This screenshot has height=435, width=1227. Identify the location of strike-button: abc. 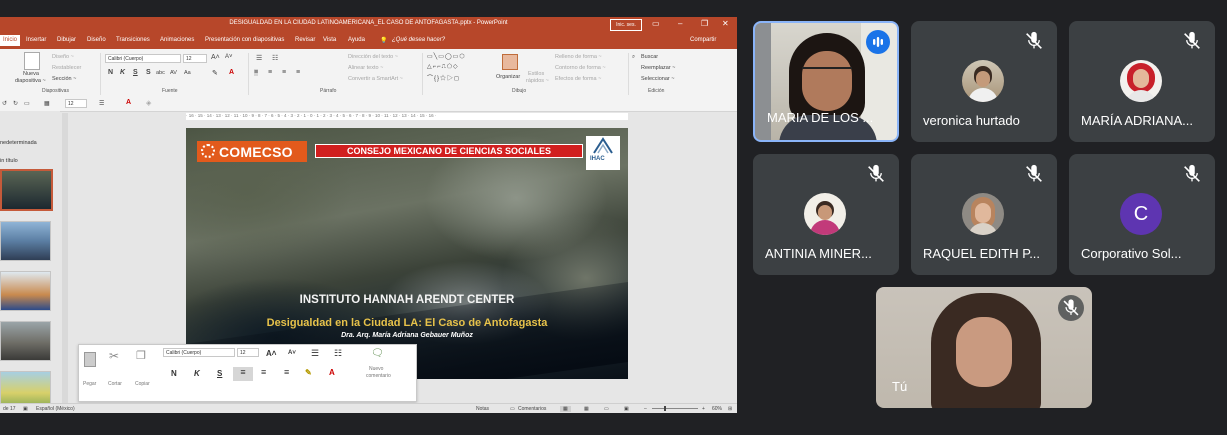
(160, 73).